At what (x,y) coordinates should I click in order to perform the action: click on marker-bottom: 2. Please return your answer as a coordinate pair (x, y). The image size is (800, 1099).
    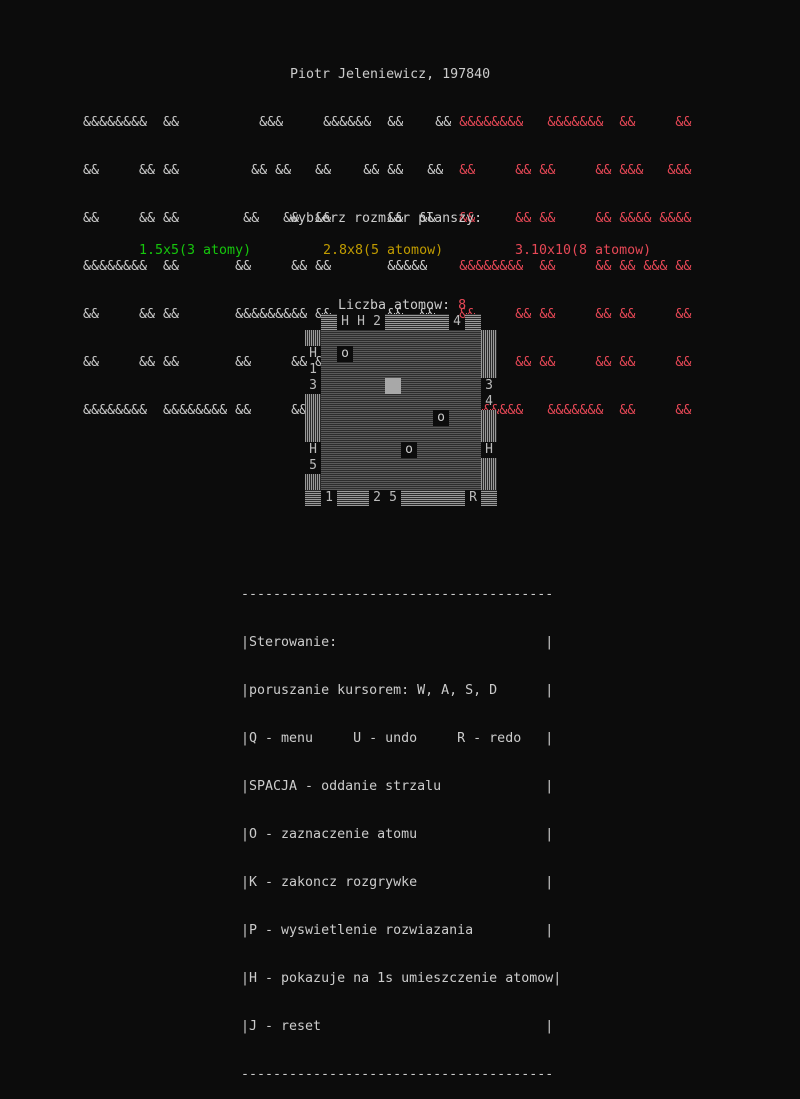
    Looking at the image, I should click on (377, 498).